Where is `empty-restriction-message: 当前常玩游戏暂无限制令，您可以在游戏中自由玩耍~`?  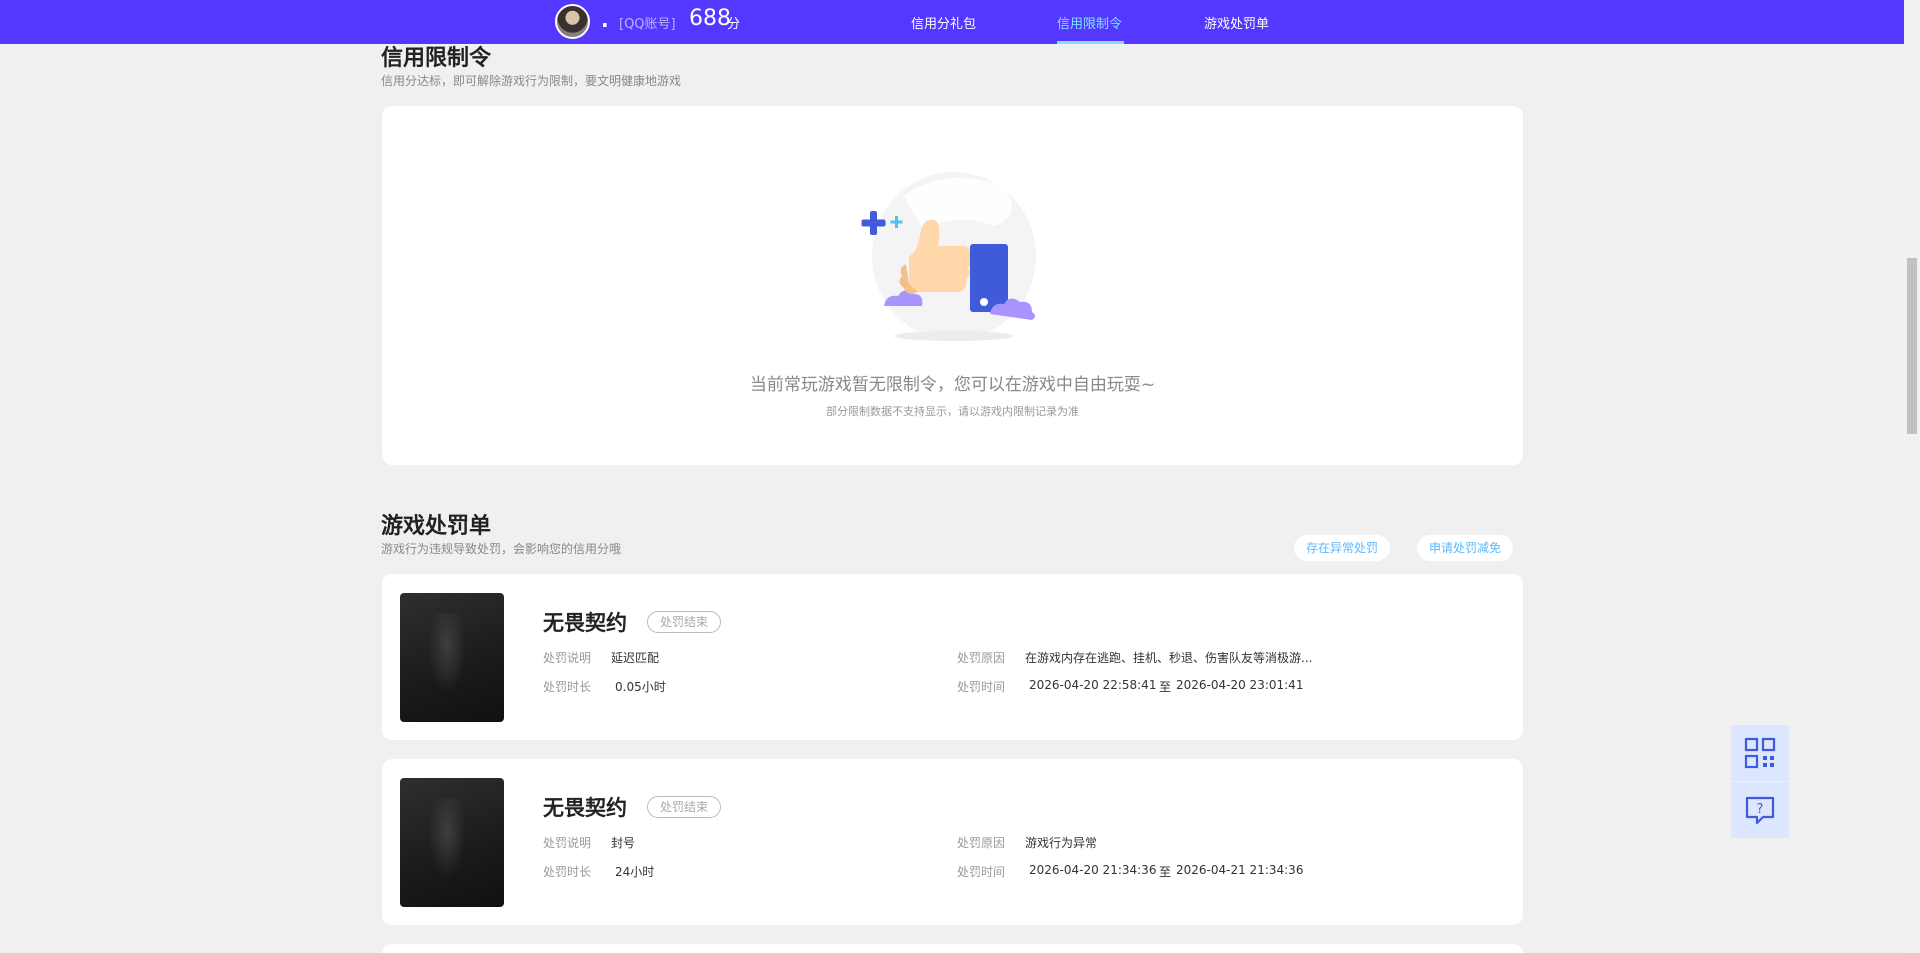 empty-restriction-message: 当前常玩游戏暂无限制令，您可以在游戏中自由玩耍~ is located at coordinates (952, 385).